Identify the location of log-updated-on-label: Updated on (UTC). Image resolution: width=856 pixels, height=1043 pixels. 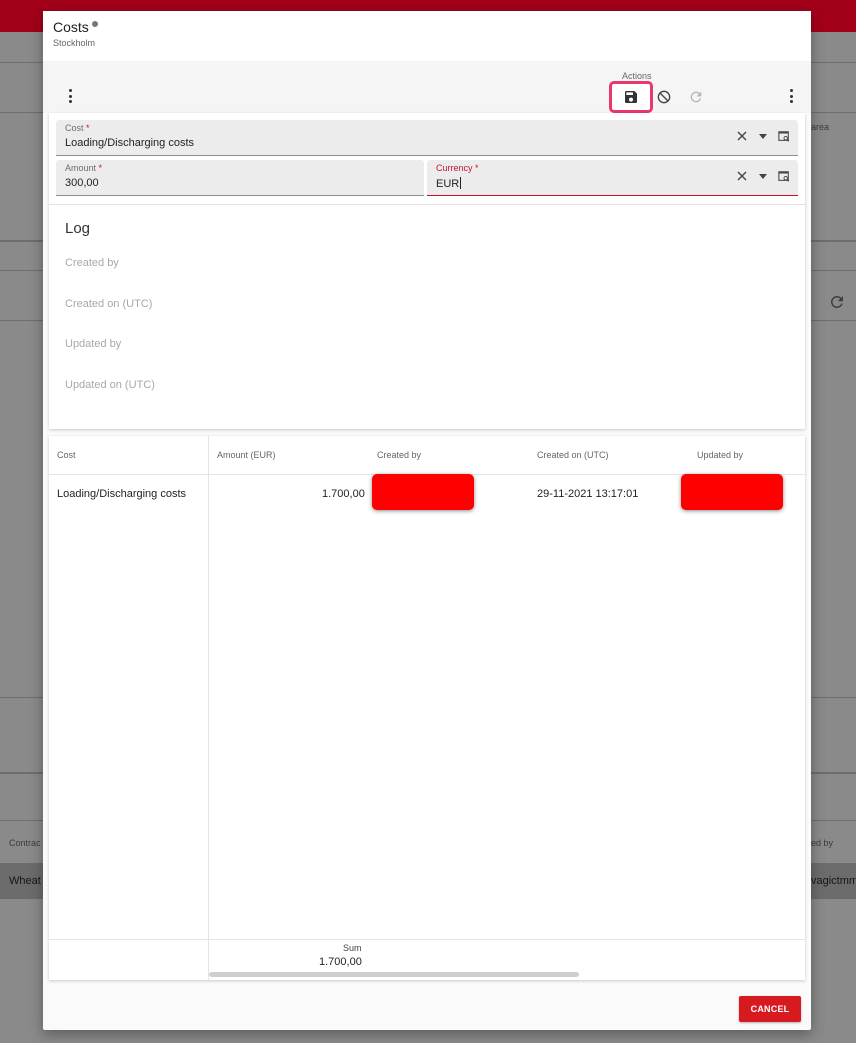
(110, 385).